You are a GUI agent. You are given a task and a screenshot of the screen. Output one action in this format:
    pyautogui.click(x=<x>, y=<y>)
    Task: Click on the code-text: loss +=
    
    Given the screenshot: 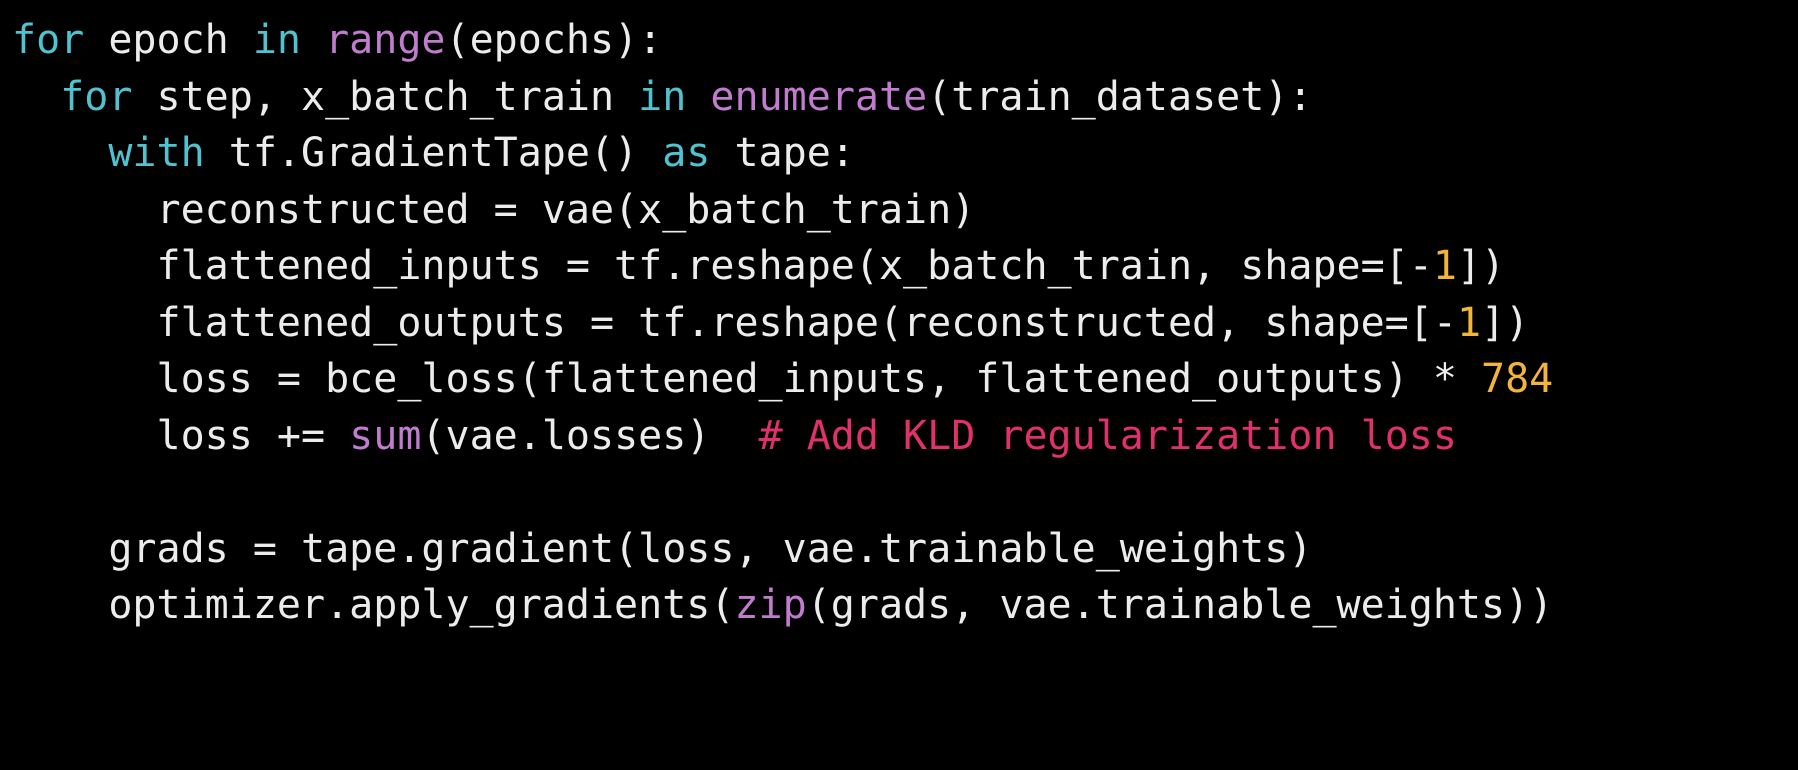 What is the action you would take?
    pyautogui.click(x=253, y=435)
    